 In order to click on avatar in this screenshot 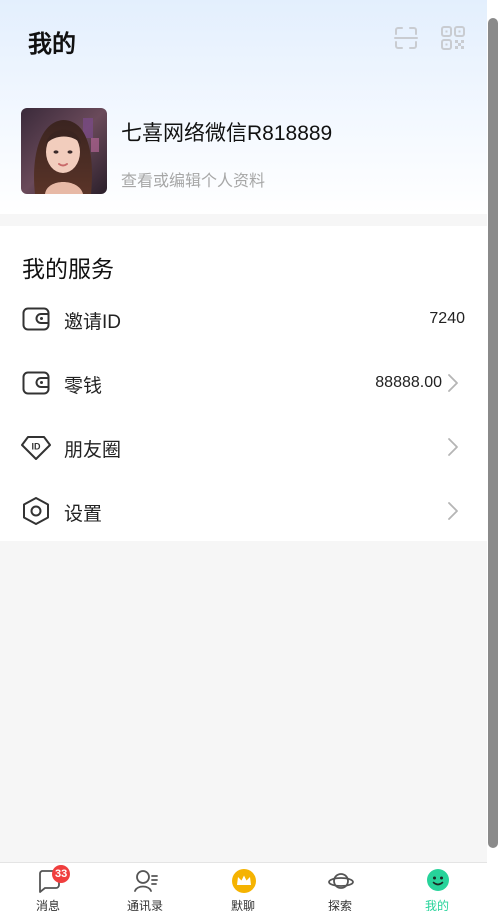, I will do `click(64, 151)`.